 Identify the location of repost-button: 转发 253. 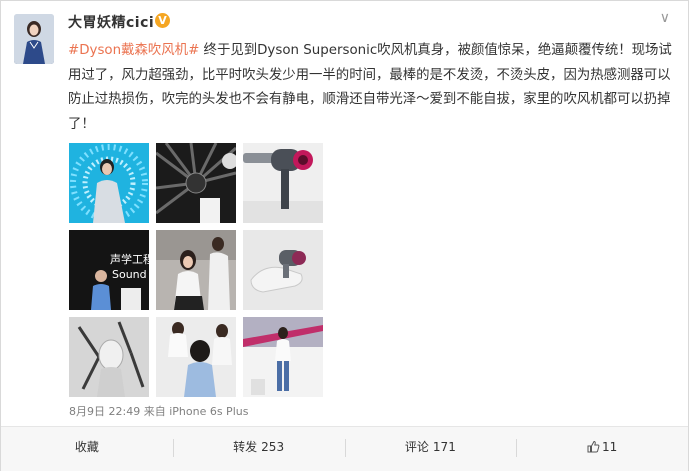
(258, 449).